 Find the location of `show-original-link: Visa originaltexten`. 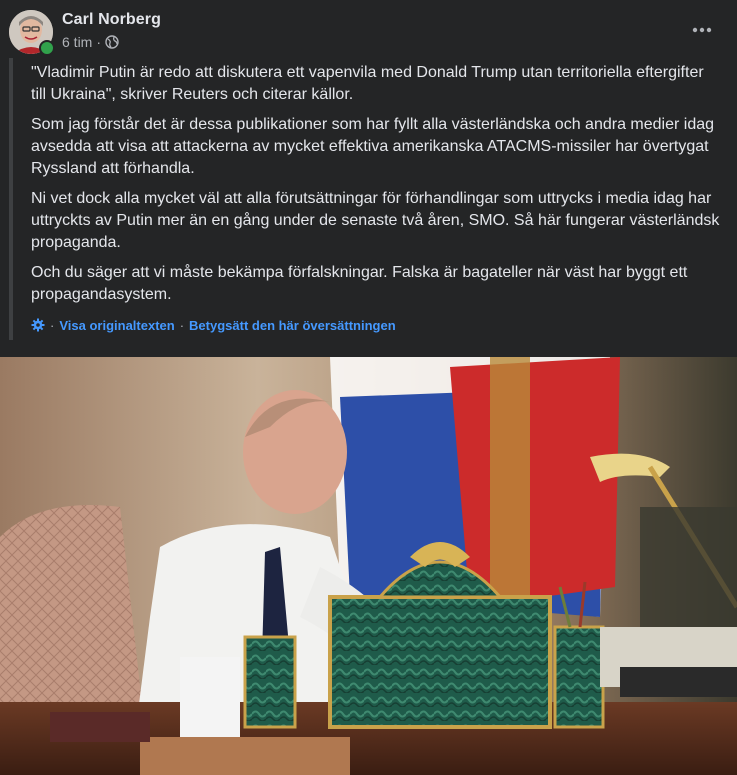

show-original-link: Visa originaltexten is located at coordinates (116, 325).